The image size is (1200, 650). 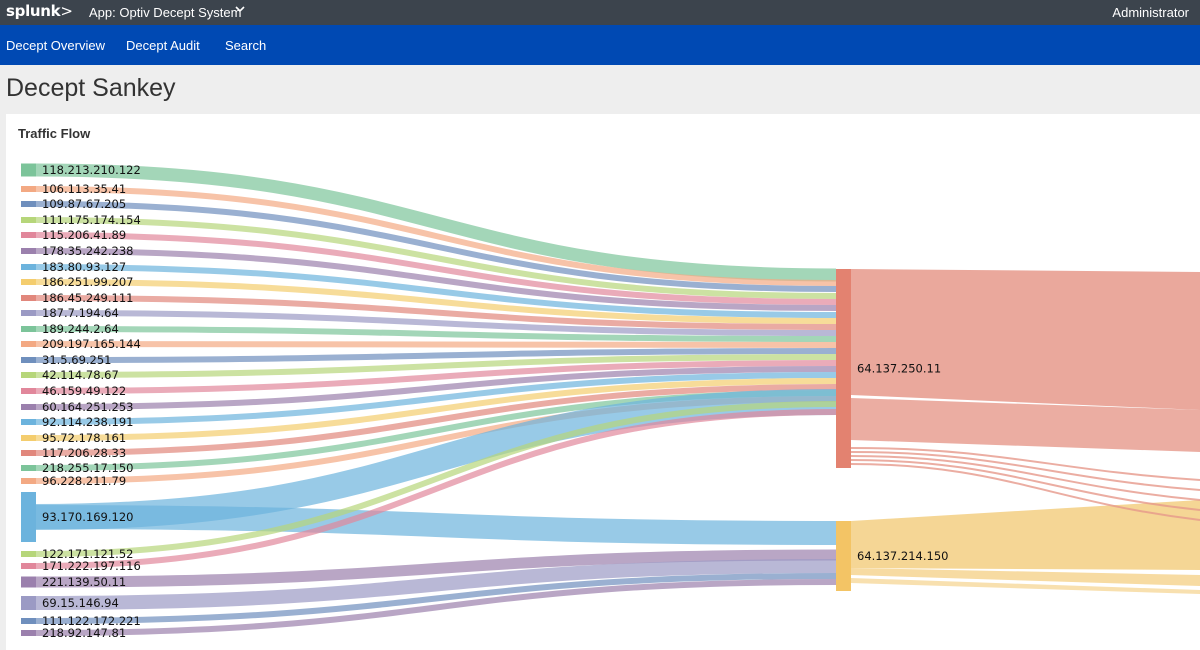 I want to click on source-label: 109.87.67.205, so click(x=84, y=204).